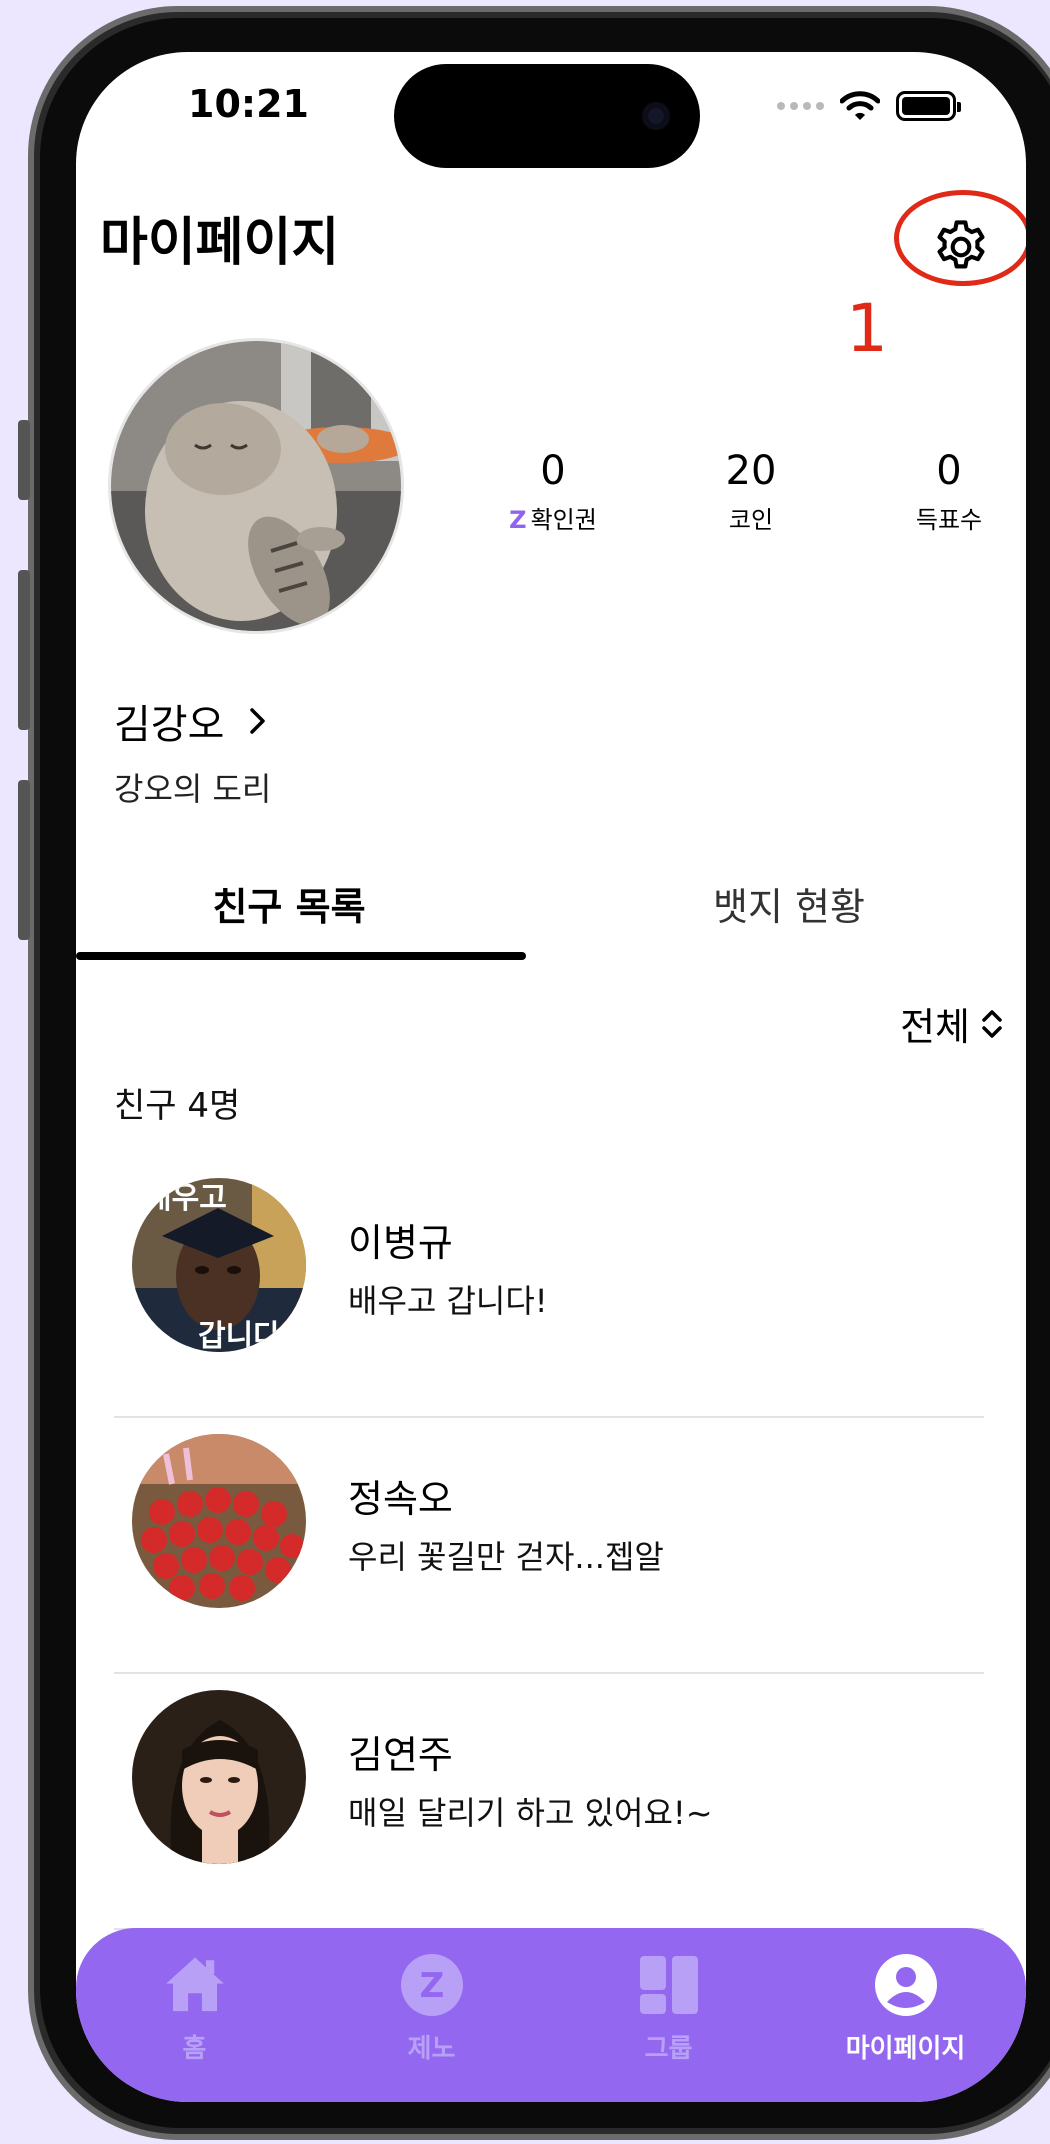 The width and height of the screenshot is (1050, 2144). Describe the element at coordinates (431, 2049) in the screenshot. I see `nav-label: 제노` at that location.